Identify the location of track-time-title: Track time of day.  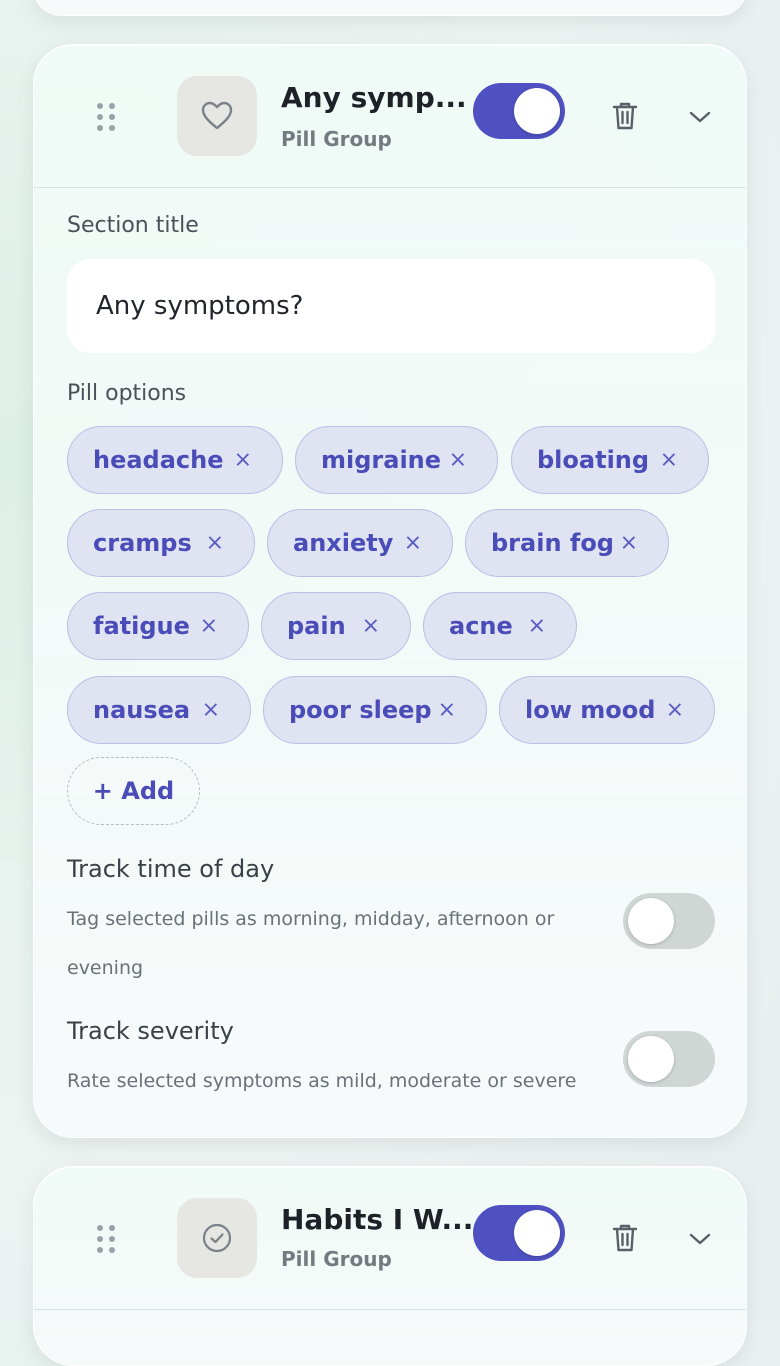
(171, 869).